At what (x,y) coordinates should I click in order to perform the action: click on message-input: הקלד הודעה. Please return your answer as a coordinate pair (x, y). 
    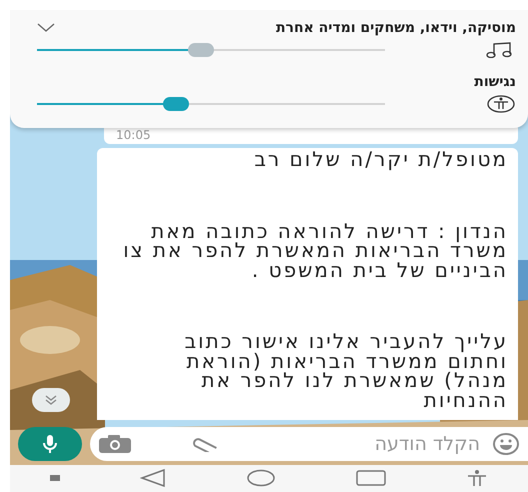
    Looking at the image, I should click on (400, 444).